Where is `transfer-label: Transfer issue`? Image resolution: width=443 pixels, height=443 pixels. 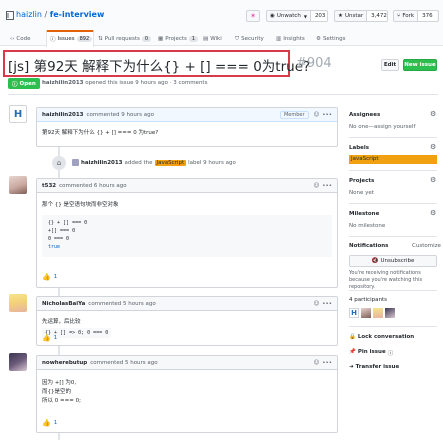 transfer-label: Transfer issue is located at coordinates (377, 367).